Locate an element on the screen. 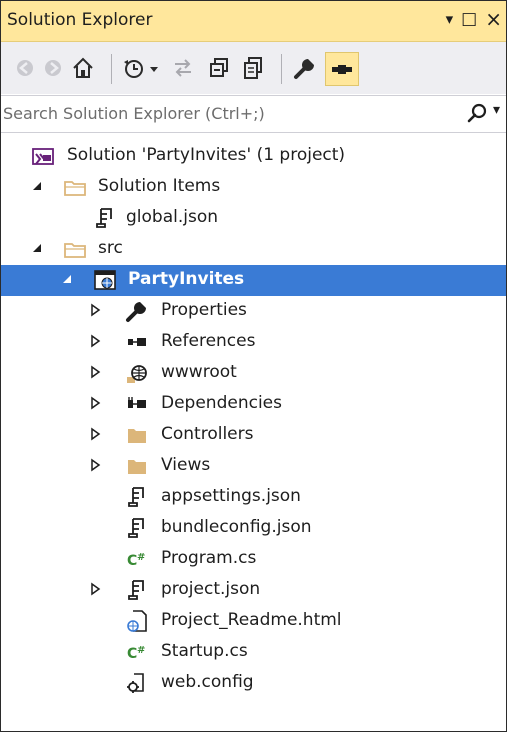  forward-button is located at coordinates (53, 68).